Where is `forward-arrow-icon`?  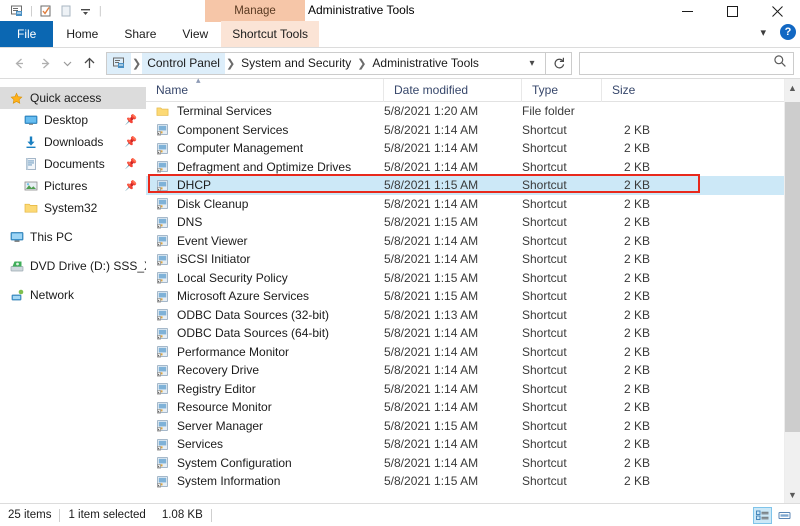 forward-arrow-icon is located at coordinates (45, 63).